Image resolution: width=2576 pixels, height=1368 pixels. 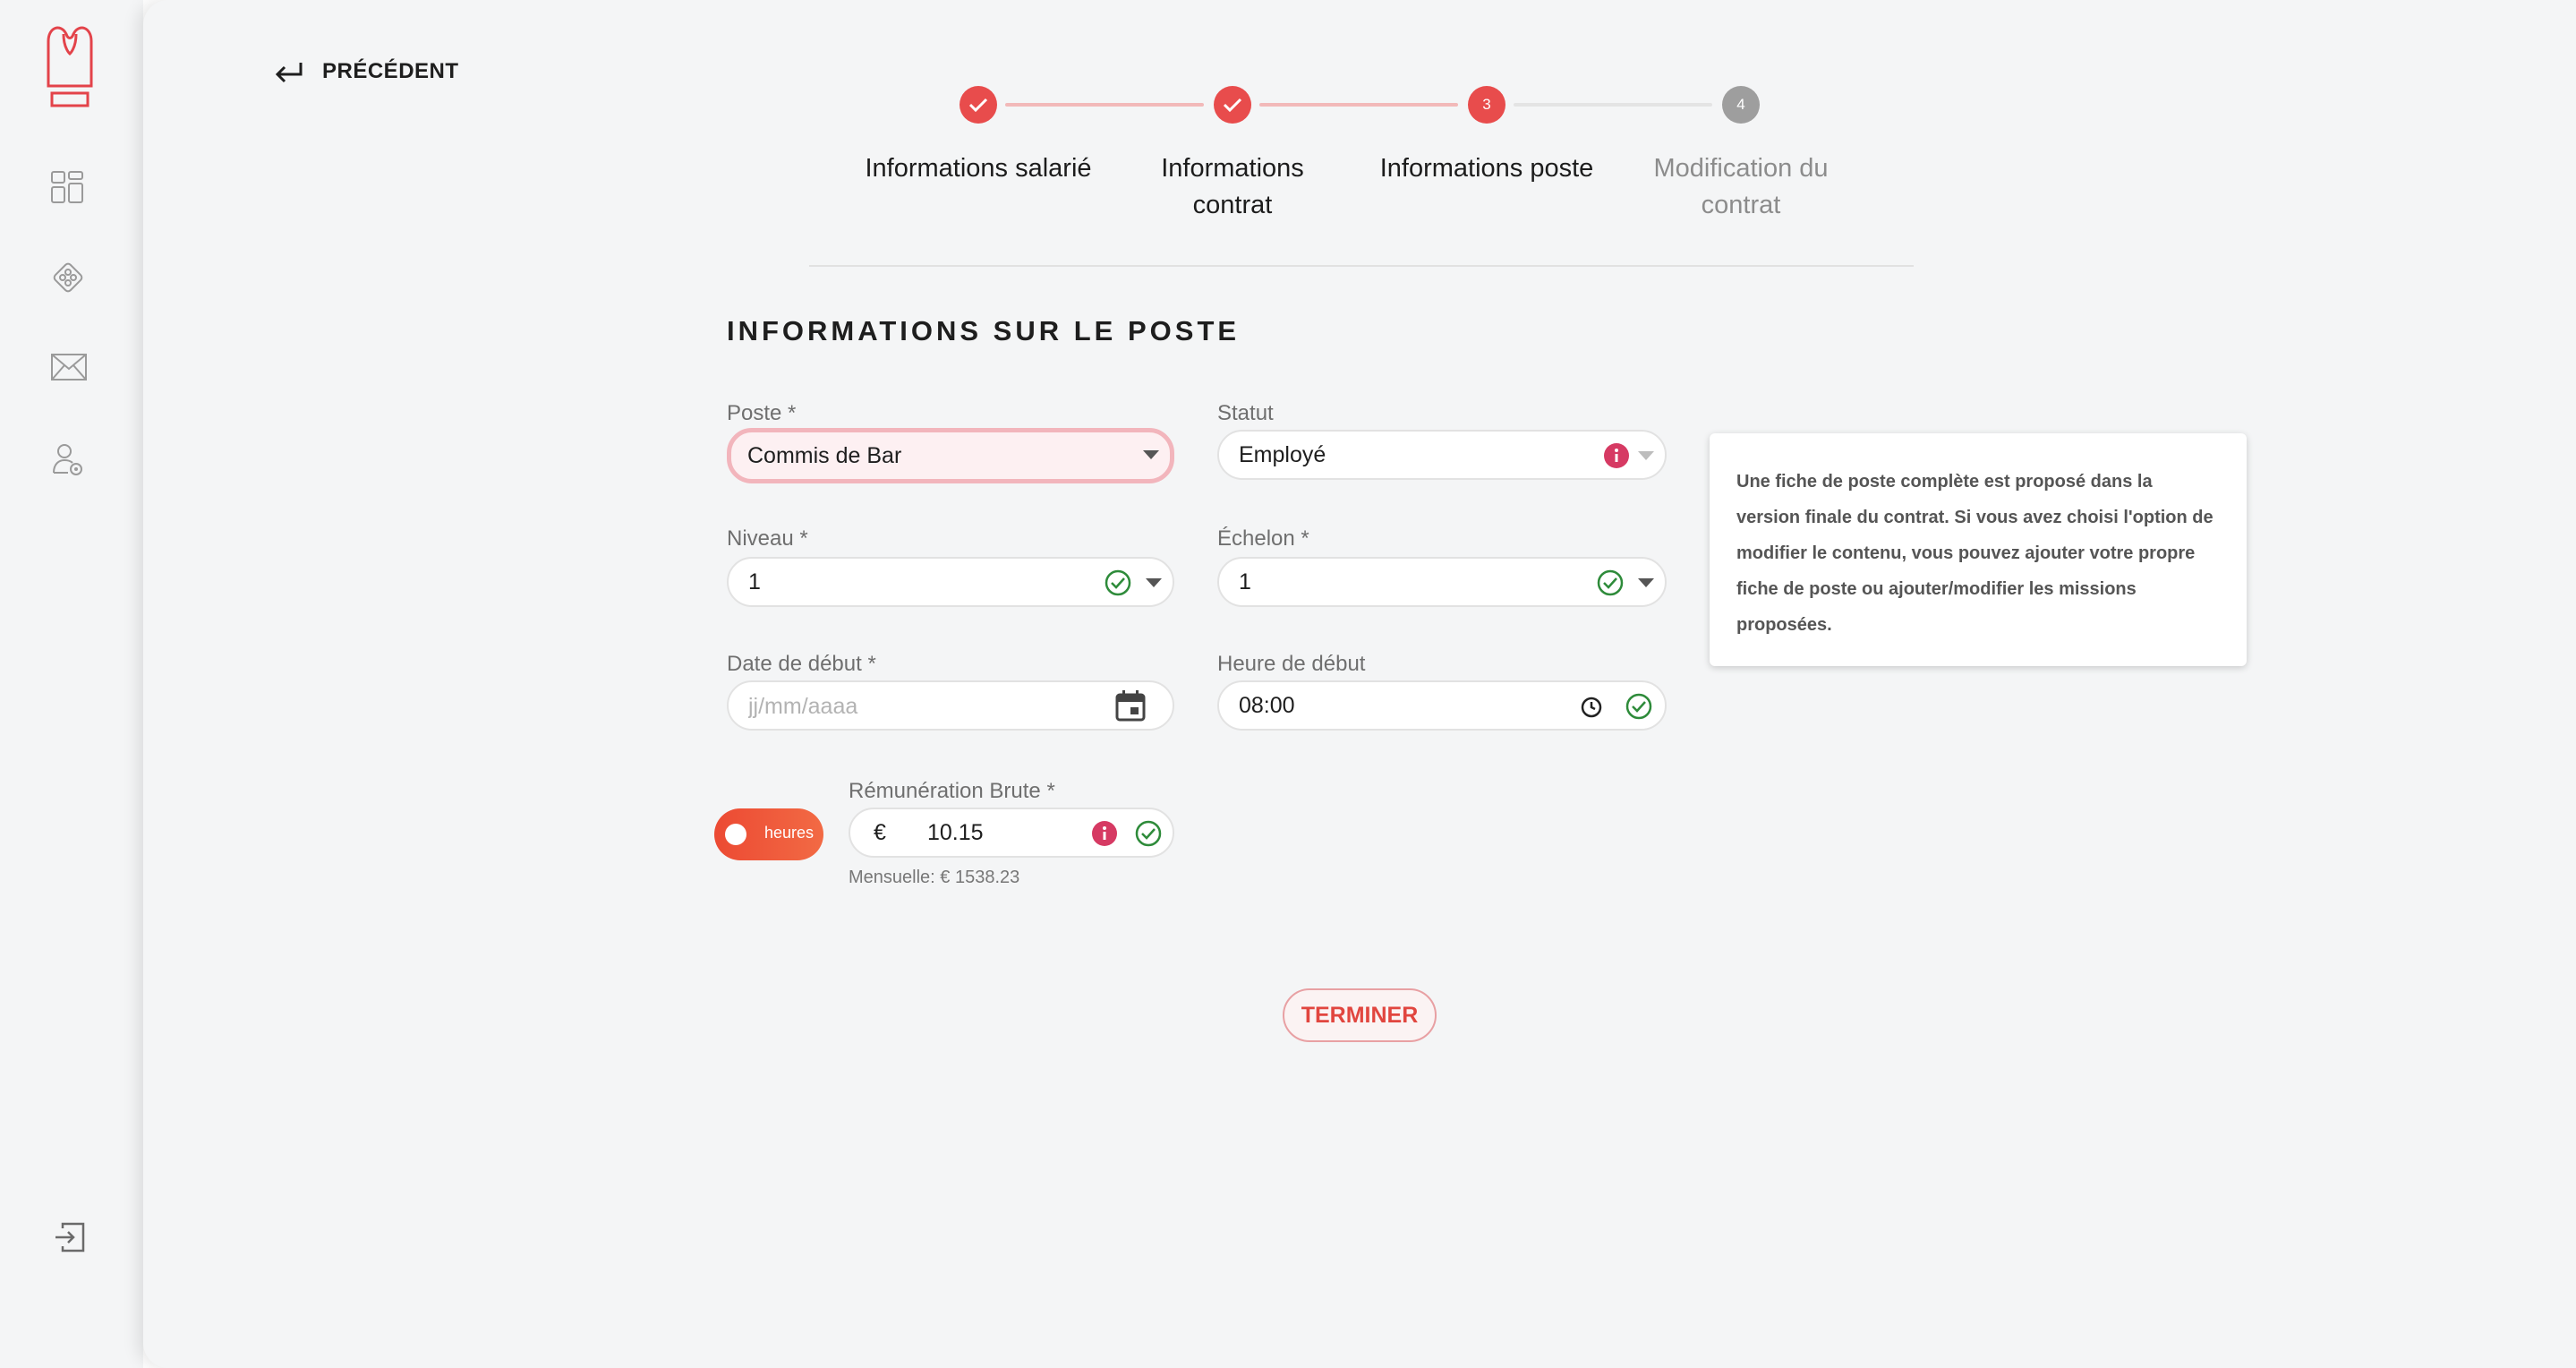 I want to click on rate-period-toggle: heures, so click(x=768, y=834).